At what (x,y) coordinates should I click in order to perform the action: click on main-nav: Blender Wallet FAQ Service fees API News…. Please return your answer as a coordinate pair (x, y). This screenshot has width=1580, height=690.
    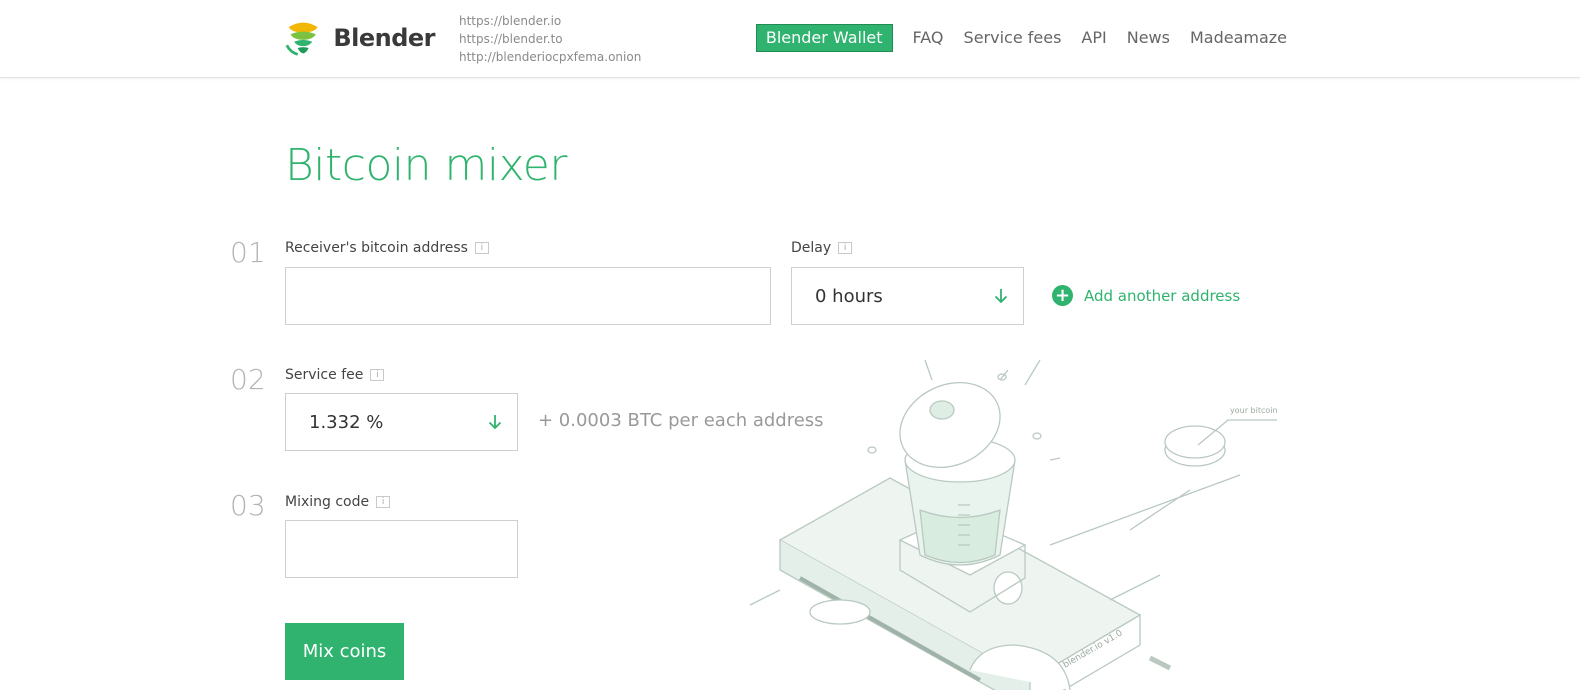
    Looking at the image, I should click on (1021, 38).